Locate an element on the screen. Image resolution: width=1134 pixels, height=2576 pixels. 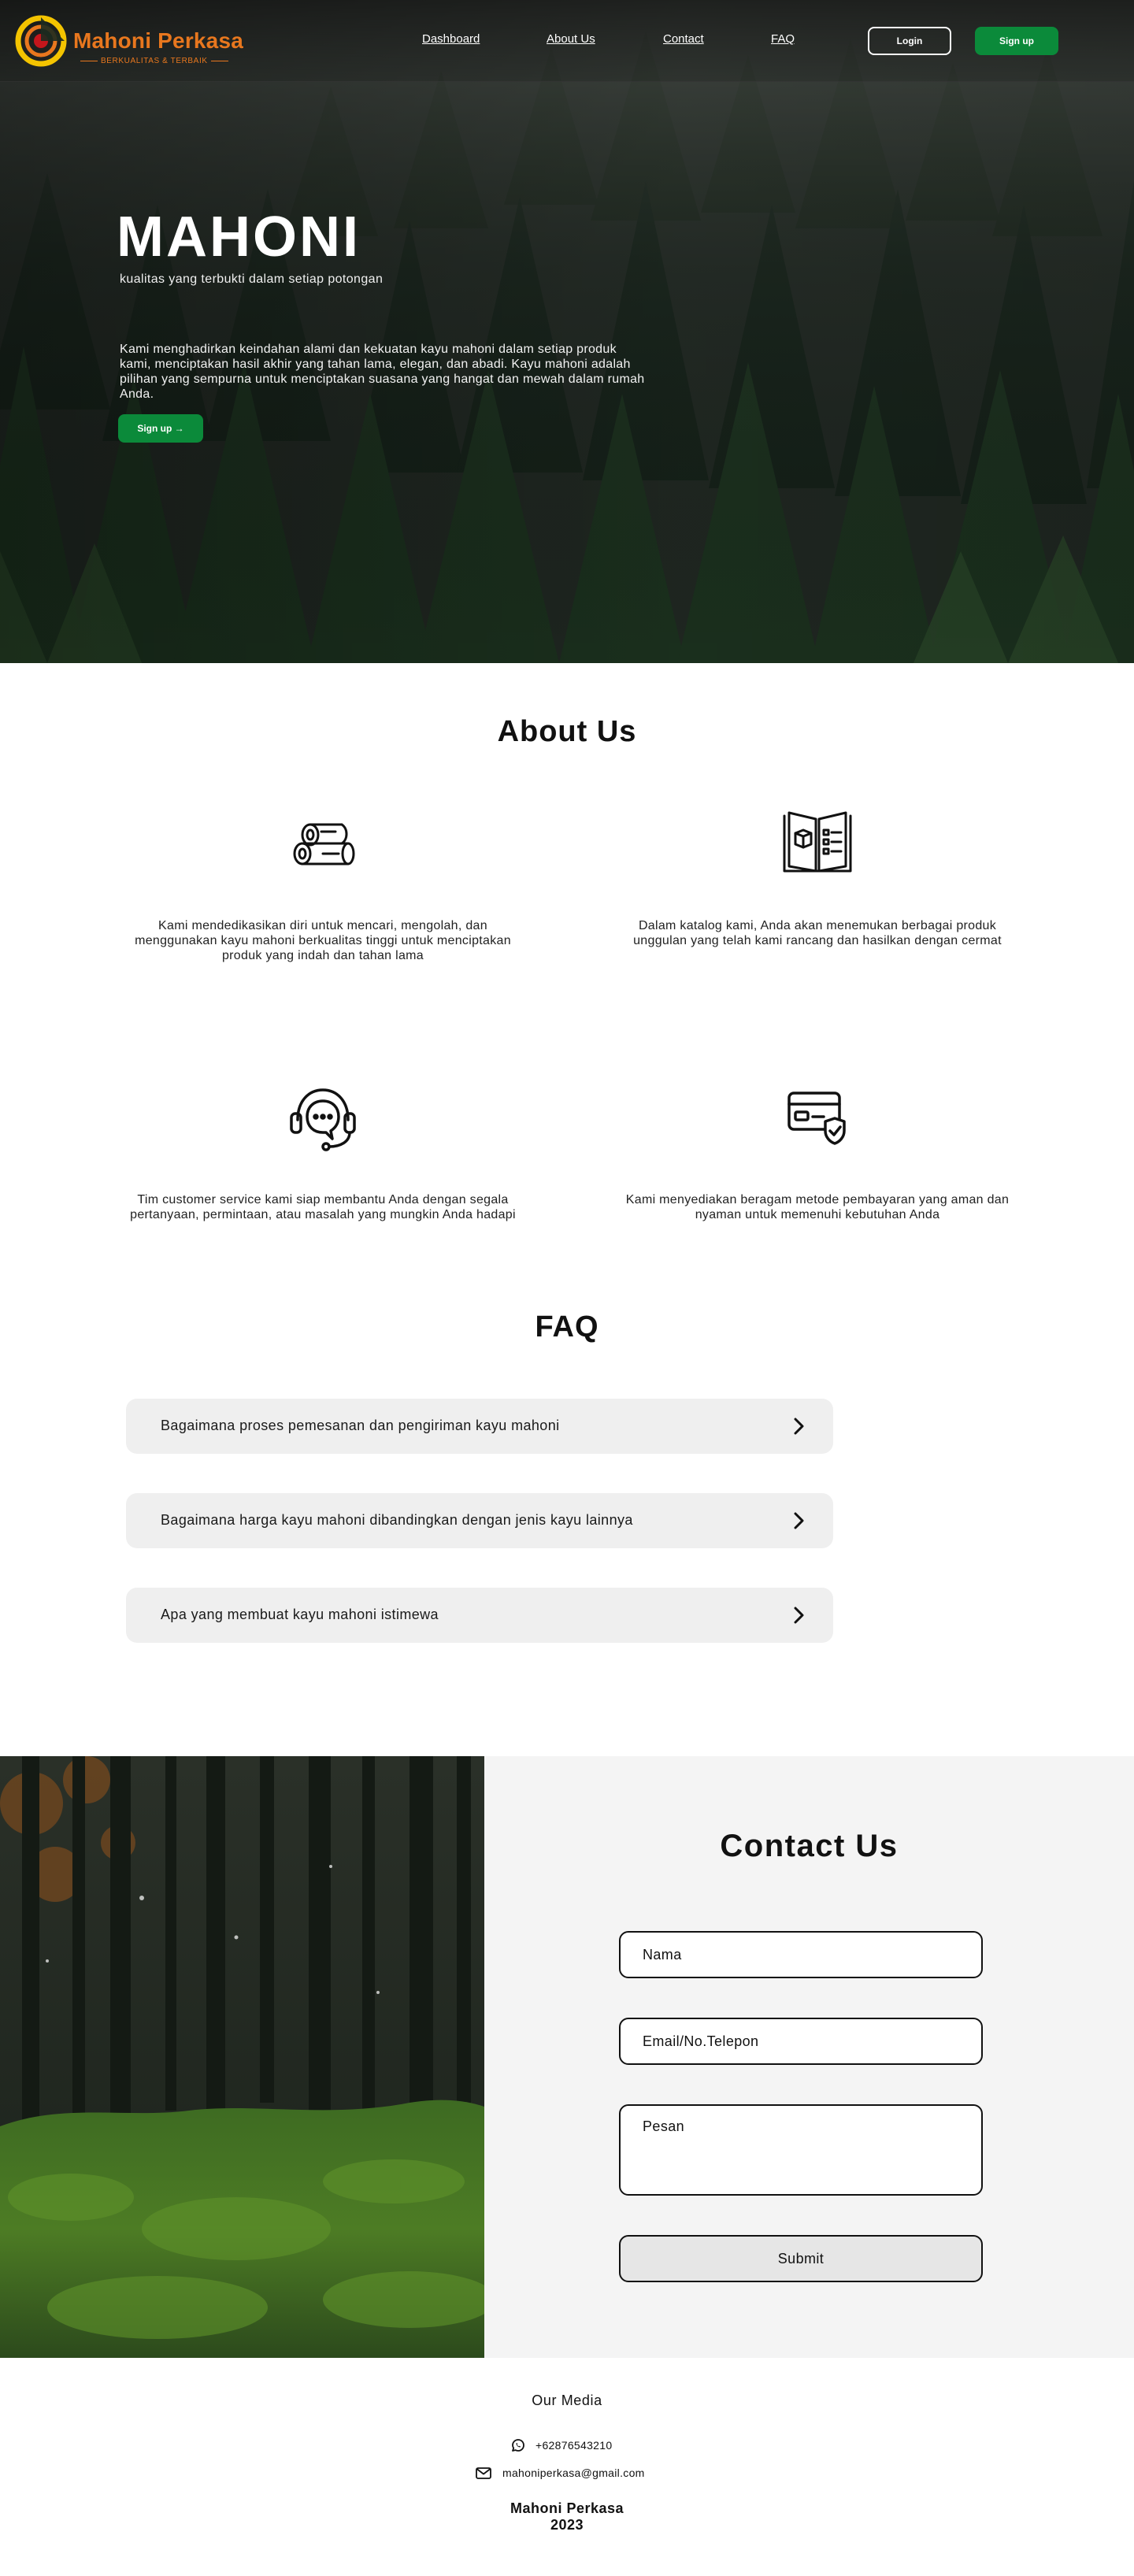
brand-name: Mahoni Perkasa is located at coordinates (158, 40).